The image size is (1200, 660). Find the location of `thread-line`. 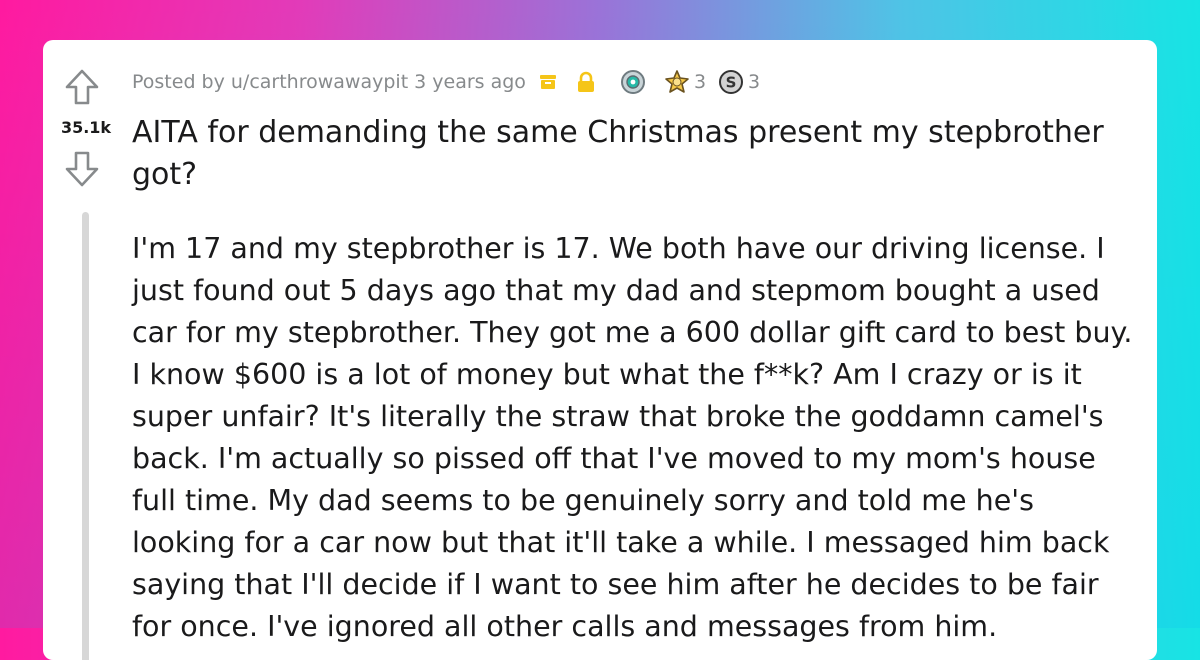

thread-line is located at coordinates (85, 436).